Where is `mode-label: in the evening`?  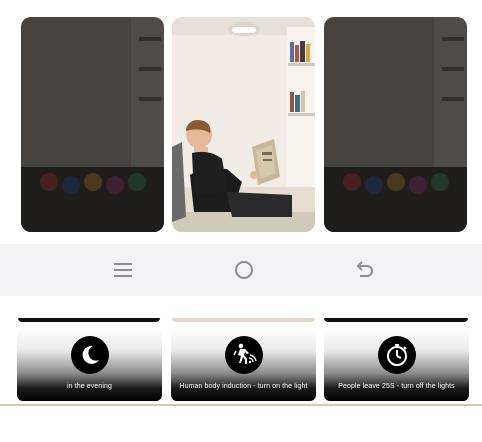 mode-label: in the evening is located at coordinates (89, 386).